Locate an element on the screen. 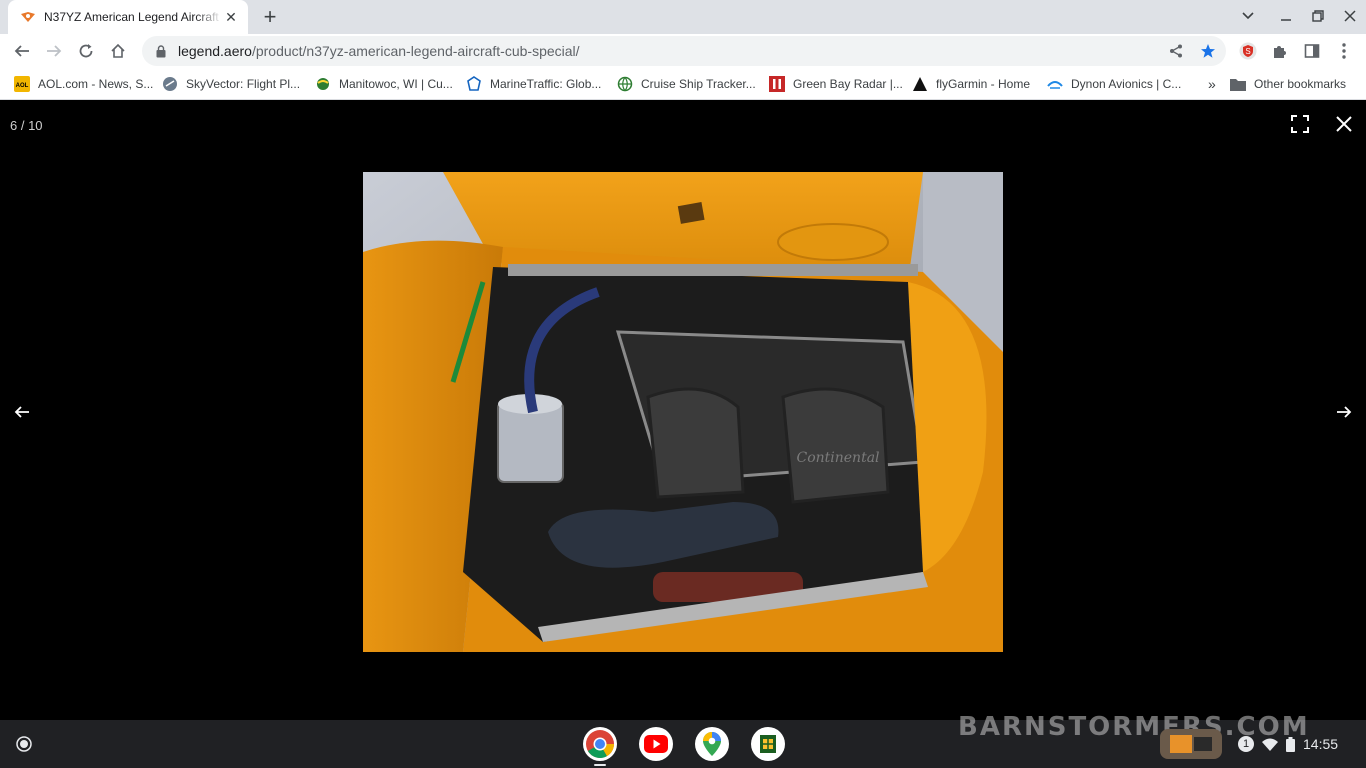 This screenshot has width=1366, height=768. bookmark-label: flyGarmin - Home is located at coordinates (983, 84).